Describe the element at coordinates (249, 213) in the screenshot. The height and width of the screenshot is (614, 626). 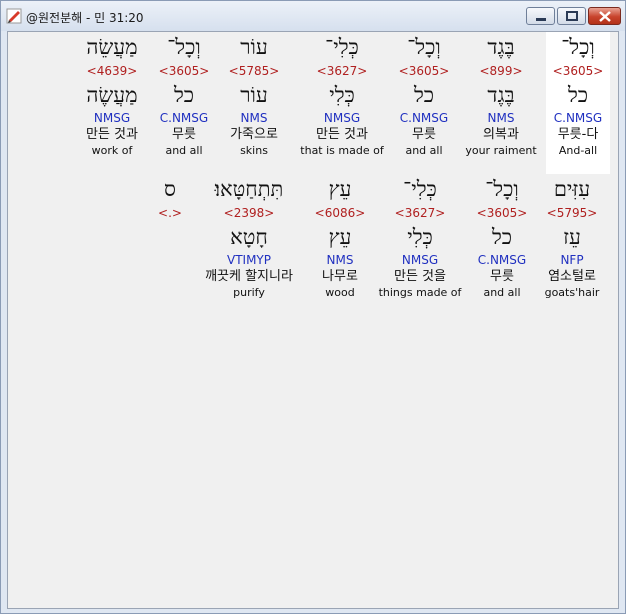
I see `strong-number: <2398>` at that location.